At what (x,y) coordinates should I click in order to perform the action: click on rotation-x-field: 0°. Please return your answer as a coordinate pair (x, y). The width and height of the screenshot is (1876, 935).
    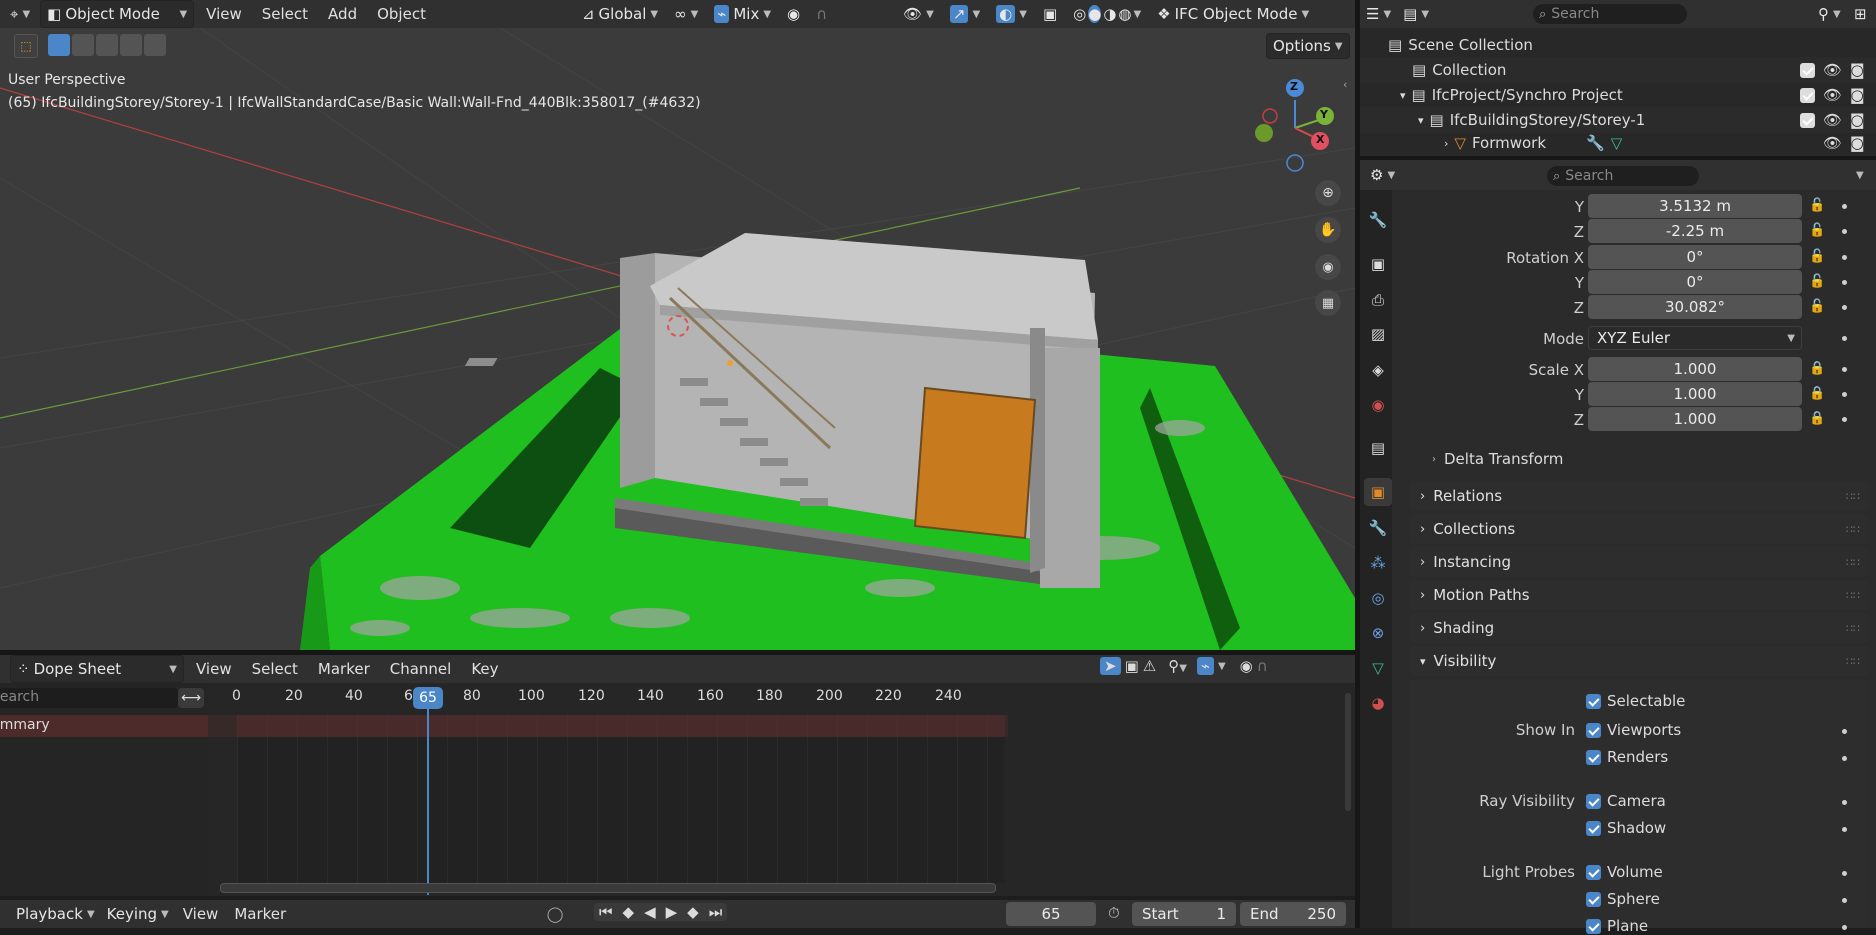
    Looking at the image, I should click on (1695, 257).